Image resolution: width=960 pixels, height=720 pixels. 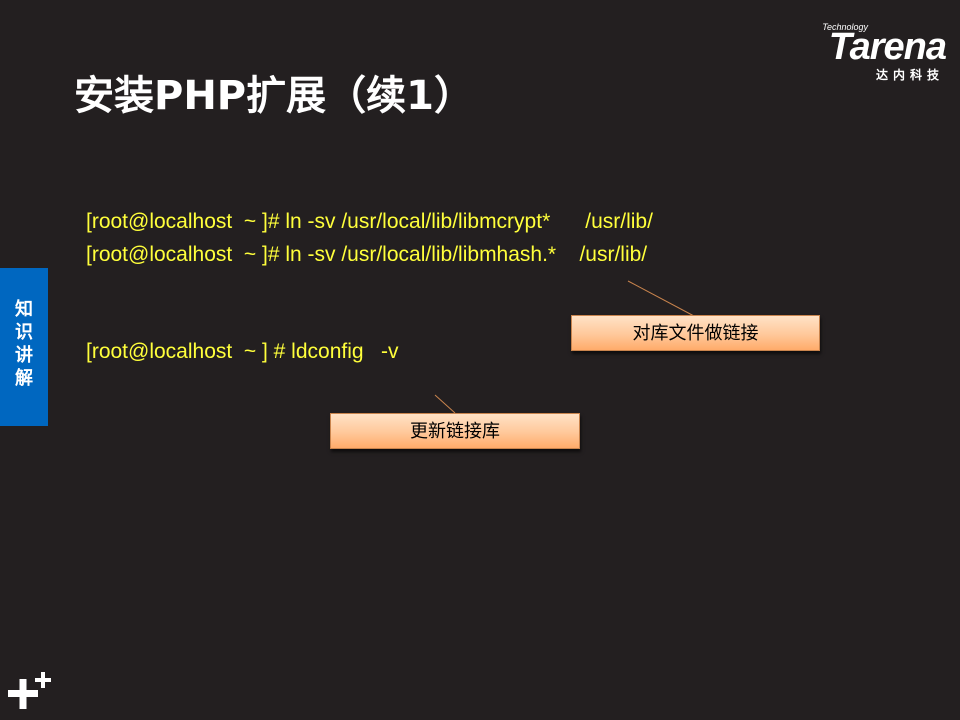 I want to click on callout-link-library: 对库文件做链接, so click(x=695, y=333).